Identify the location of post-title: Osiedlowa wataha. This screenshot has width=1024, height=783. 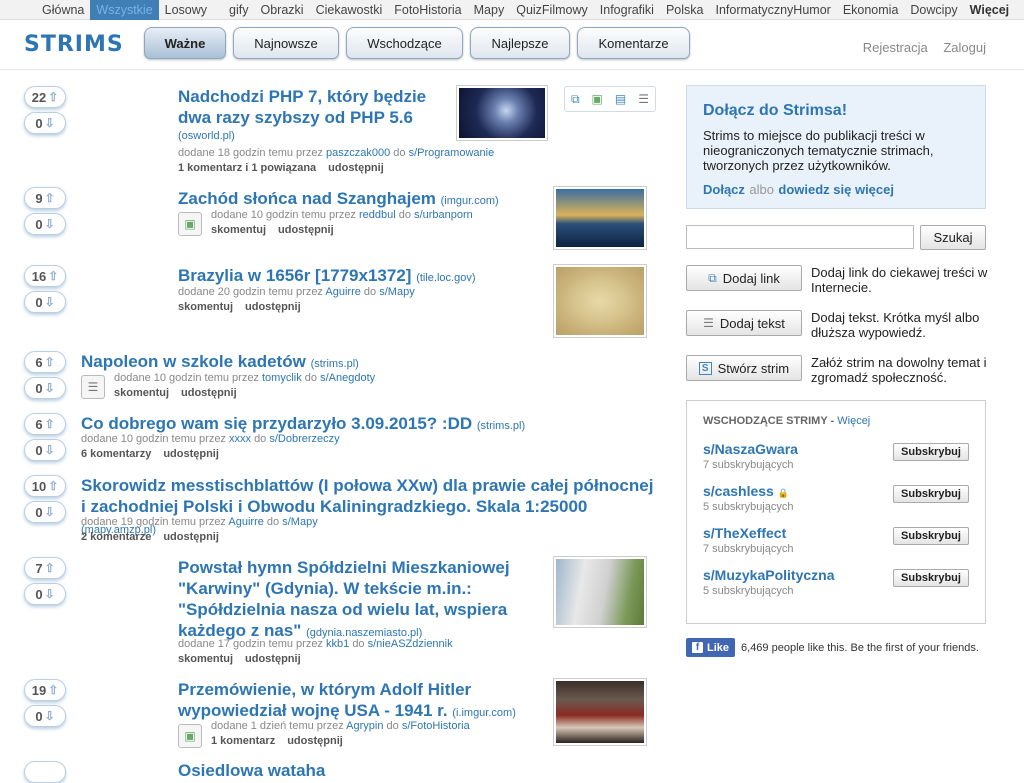
(361, 770).